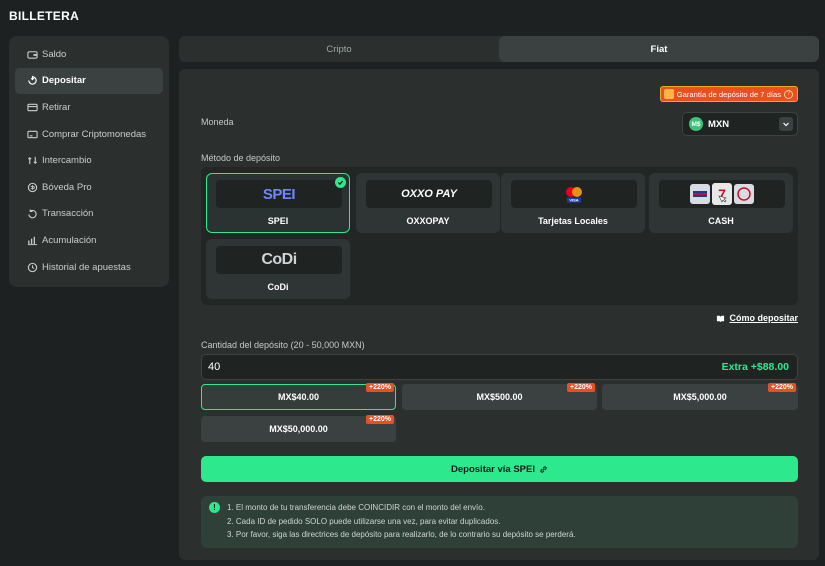  I want to click on sidebar-item-retirar: Retirar, so click(89, 107).